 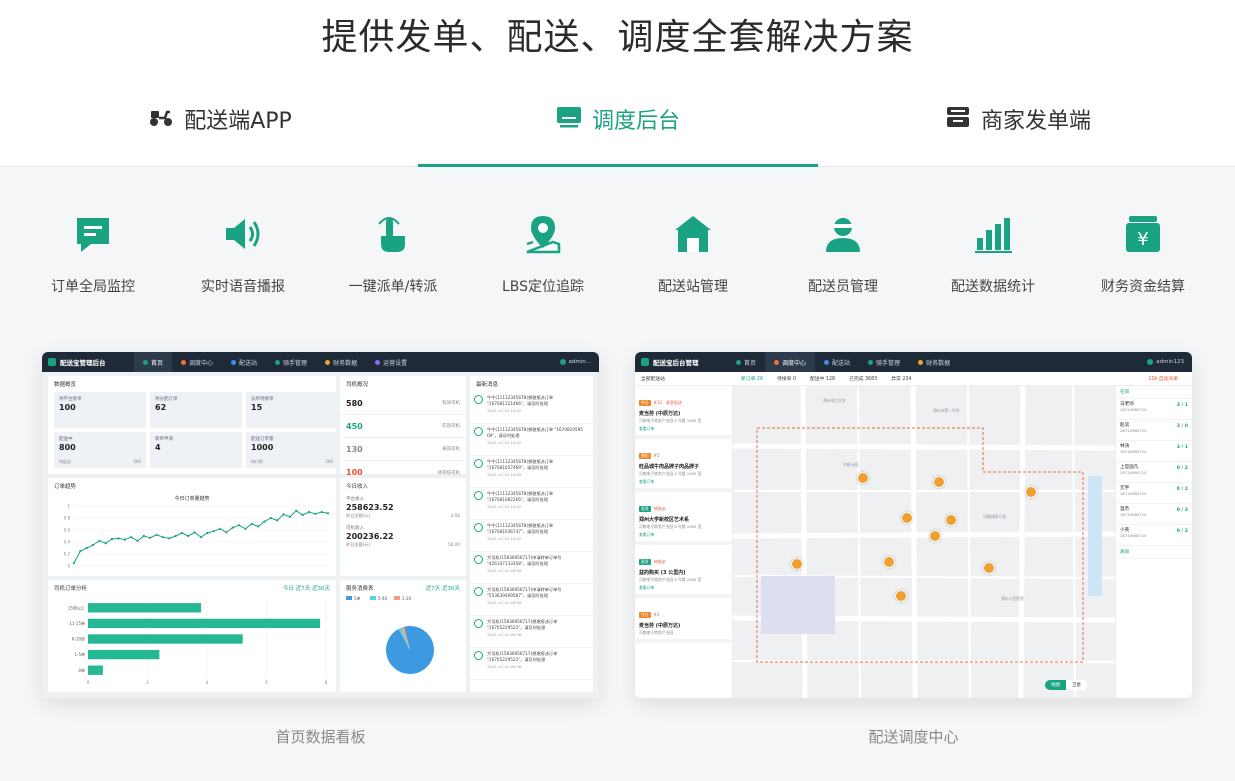 I want to click on order-card: 今日 #2 麦当劳 (中原万达) 河南电子商务产业园, so click(x=683, y=620).